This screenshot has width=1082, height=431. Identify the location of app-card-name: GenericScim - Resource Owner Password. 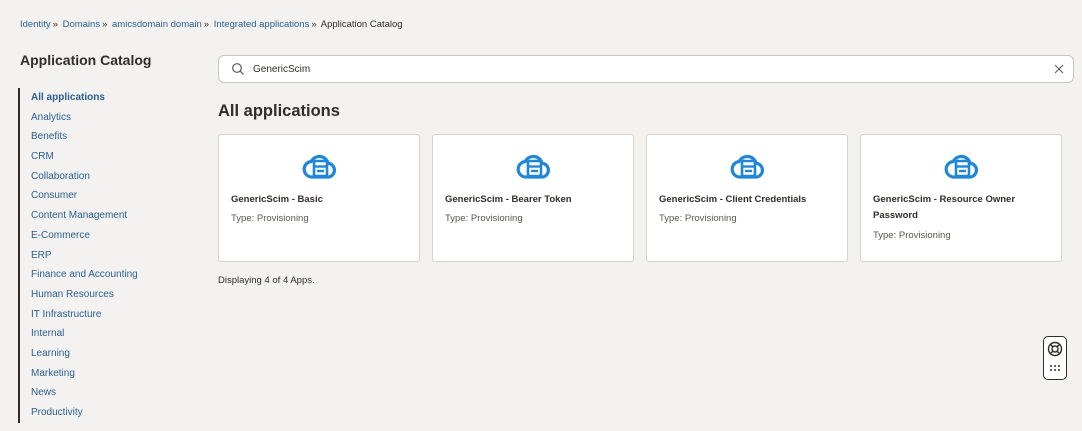
(944, 207).